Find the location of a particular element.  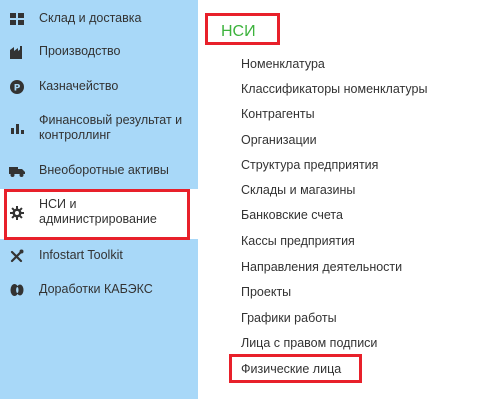

page-title: НСИ is located at coordinates (238, 31).